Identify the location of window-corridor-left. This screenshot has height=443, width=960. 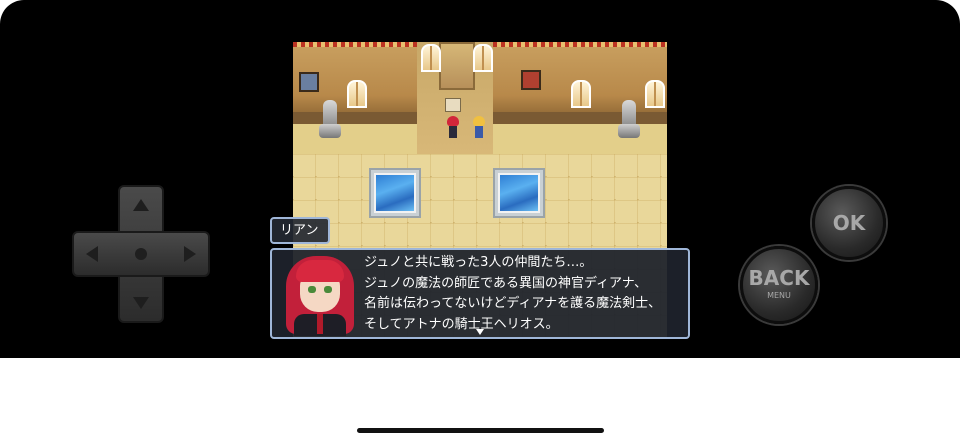
(431, 58).